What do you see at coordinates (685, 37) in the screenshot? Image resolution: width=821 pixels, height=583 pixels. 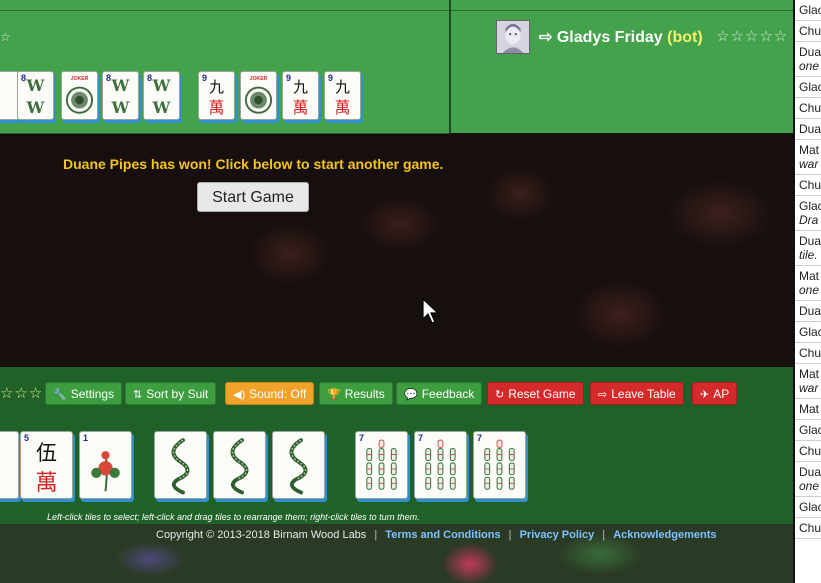 I see `bot-badge: (bot)` at bounding box center [685, 37].